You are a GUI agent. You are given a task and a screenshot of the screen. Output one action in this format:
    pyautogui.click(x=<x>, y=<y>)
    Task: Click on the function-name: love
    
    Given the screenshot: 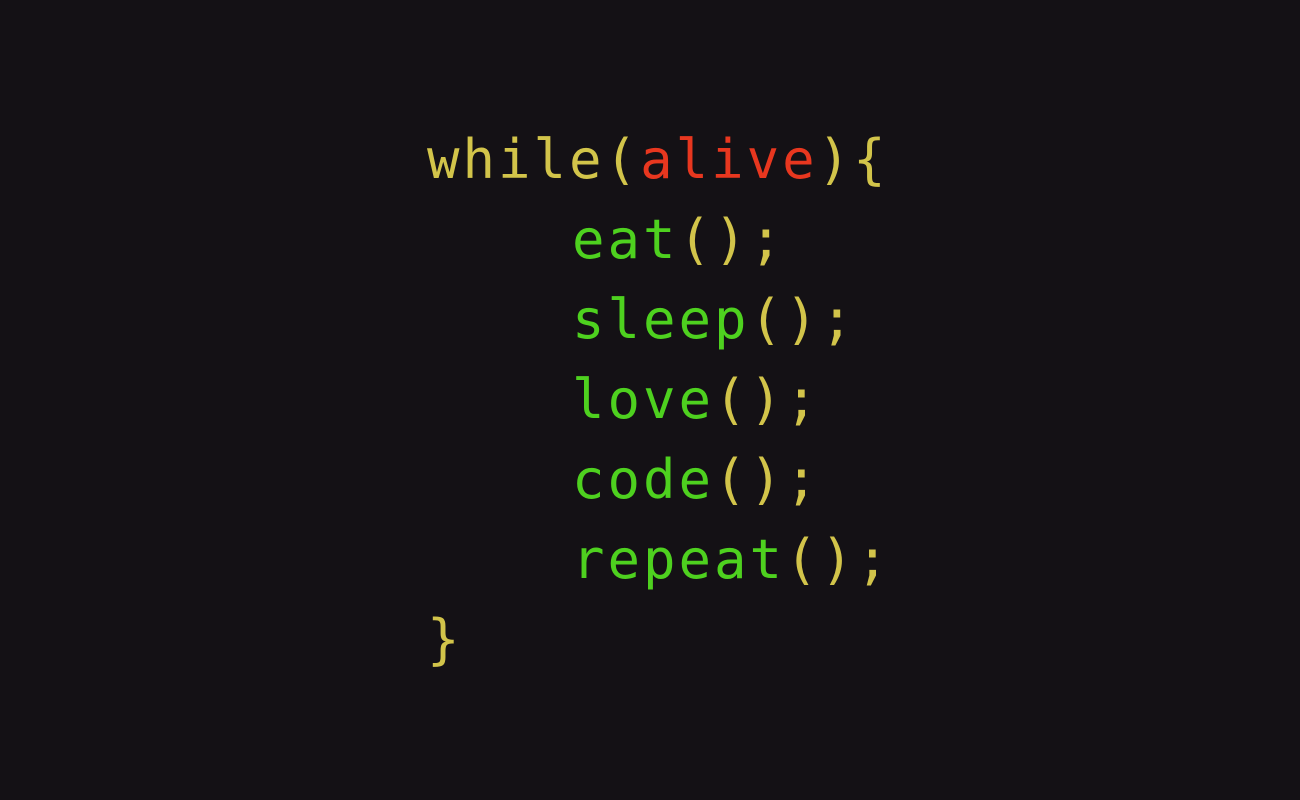 What is the action you would take?
    pyautogui.click(x=643, y=399)
    